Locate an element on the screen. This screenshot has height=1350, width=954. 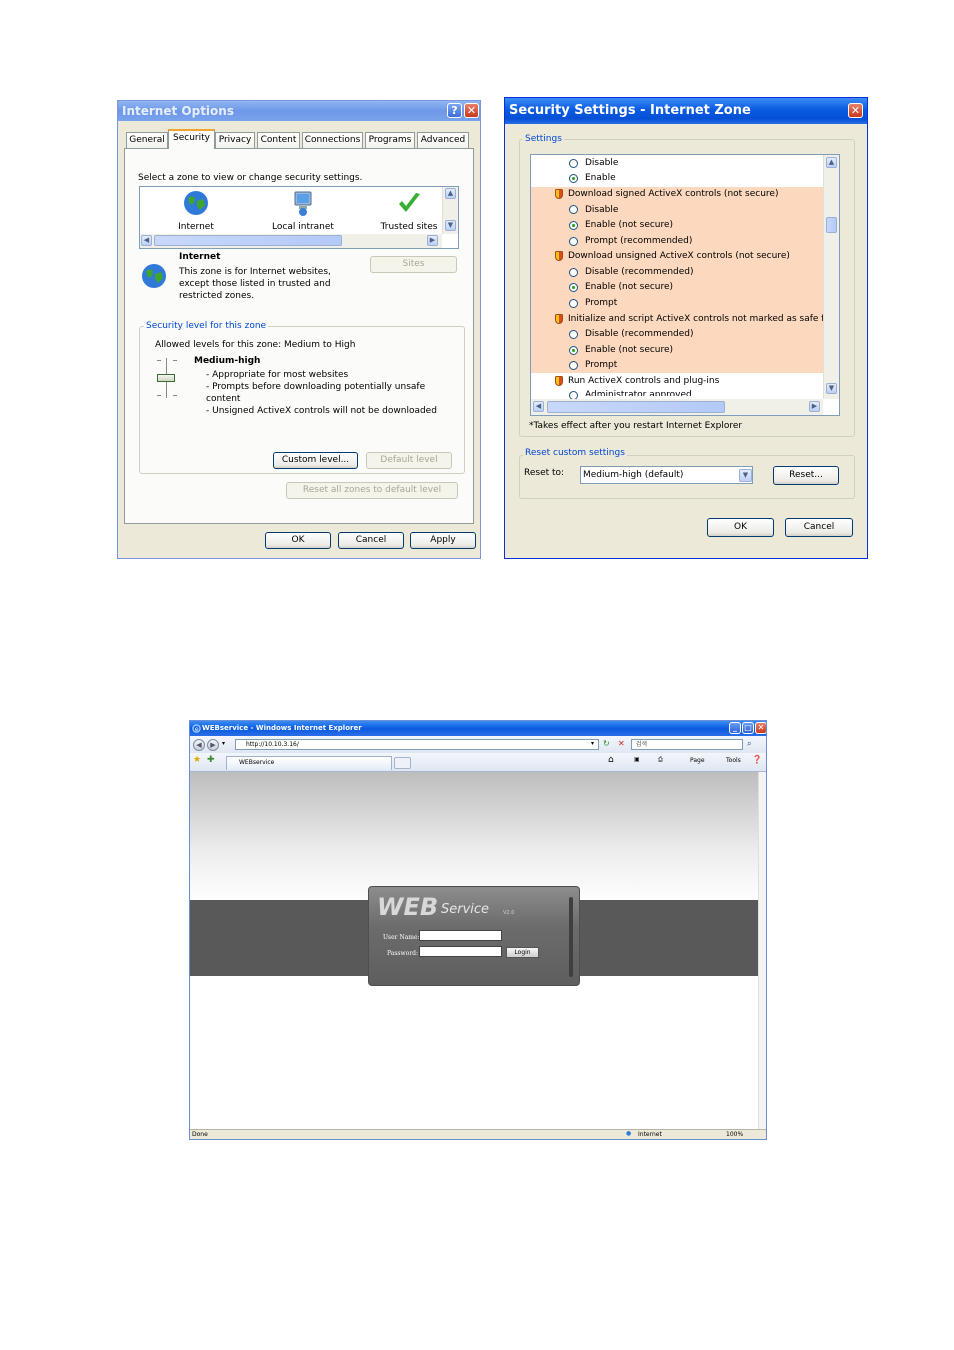
radio-init-enable is located at coordinates (573, 350).